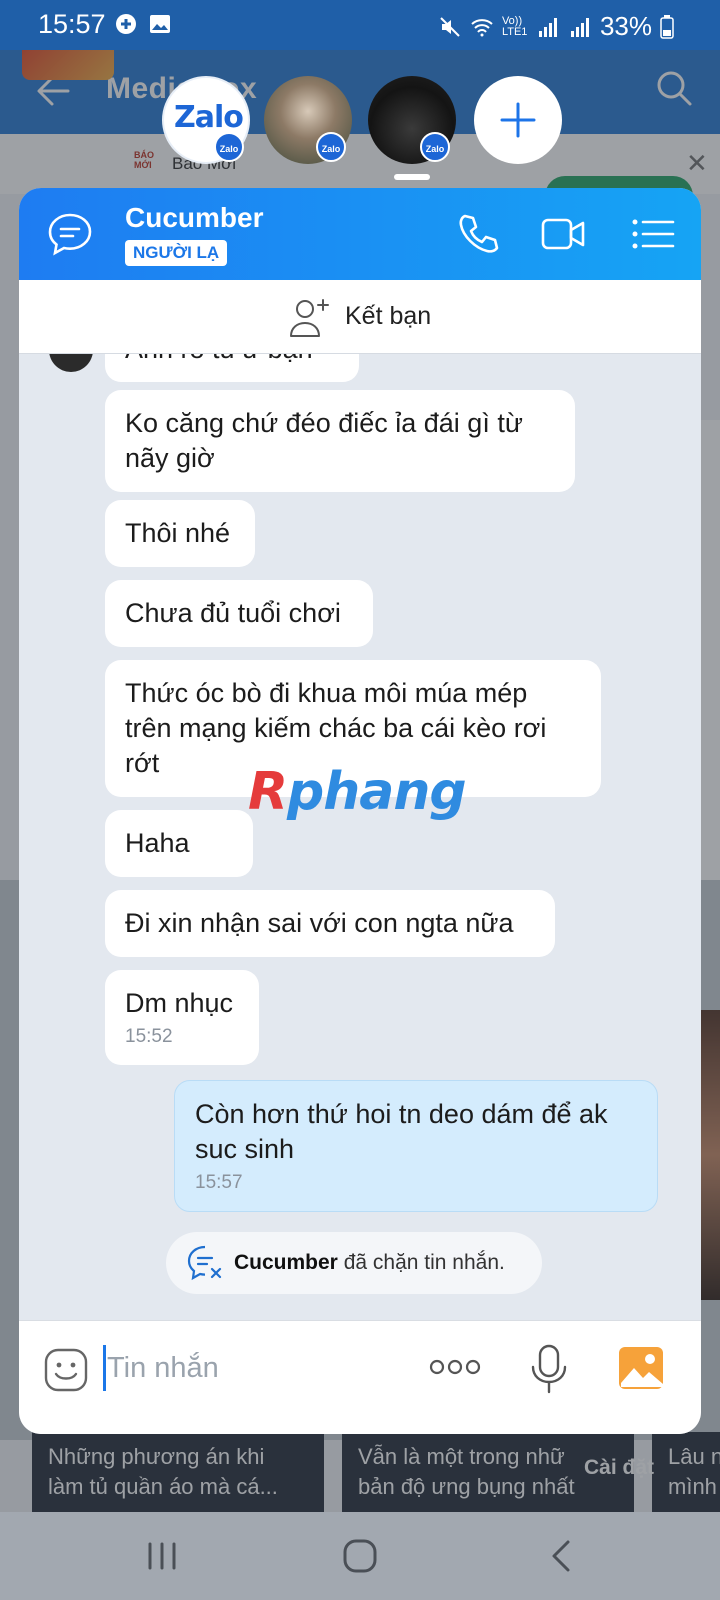 The width and height of the screenshot is (720, 1600). I want to click on blocked-message: đã chặn tin nhắn., so click(424, 1262).